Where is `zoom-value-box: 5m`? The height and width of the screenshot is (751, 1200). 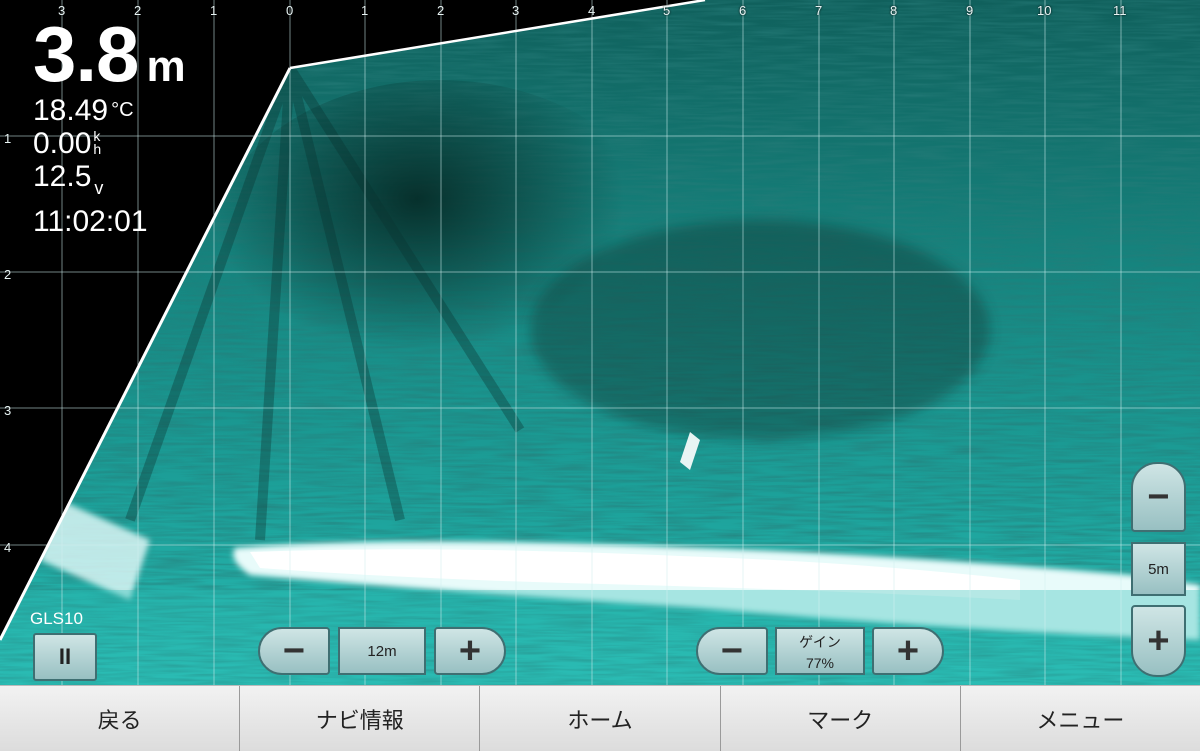
zoom-value-box: 5m is located at coordinates (1158, 569).